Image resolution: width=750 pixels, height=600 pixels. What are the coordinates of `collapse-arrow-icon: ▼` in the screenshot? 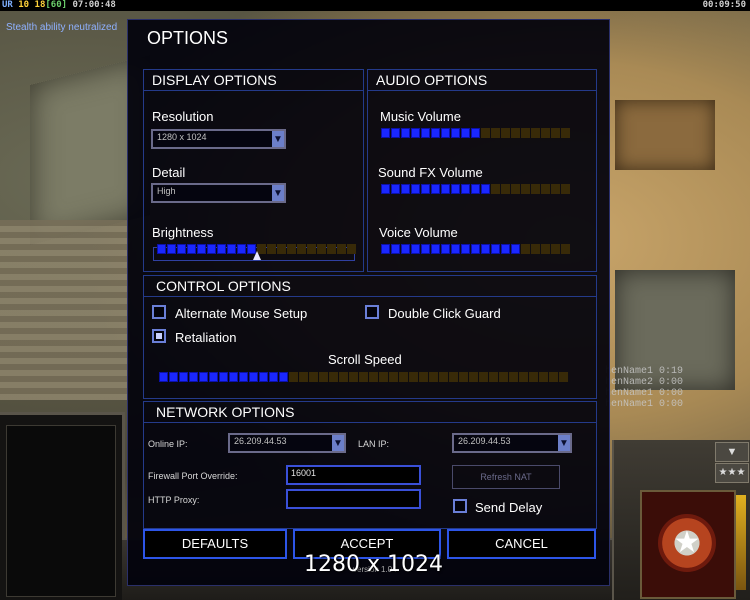 It's located at (732, 452).